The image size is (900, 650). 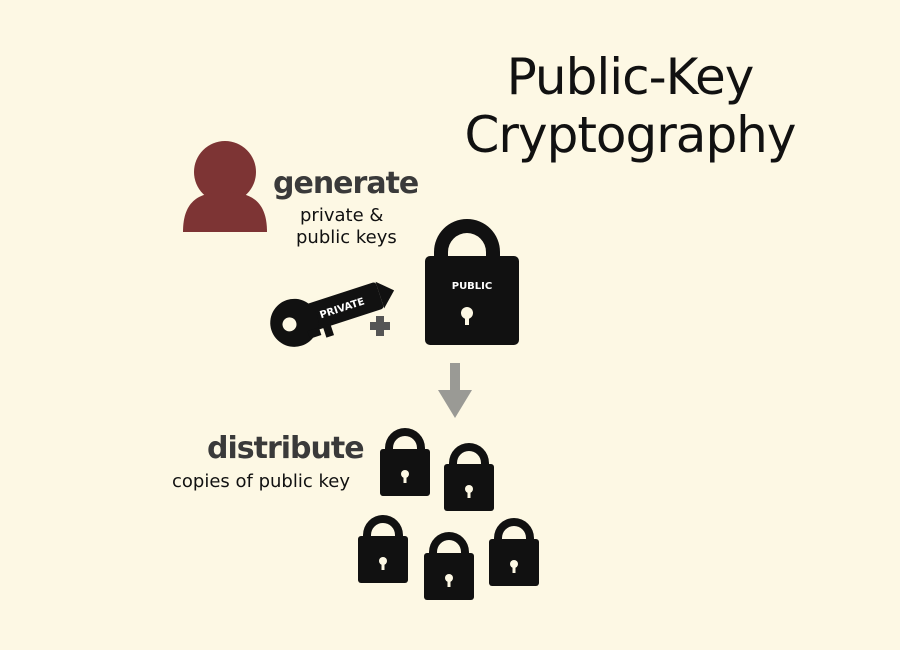 I want to click on generate-subtext-line-1: private &, so click(x=342, y=215).